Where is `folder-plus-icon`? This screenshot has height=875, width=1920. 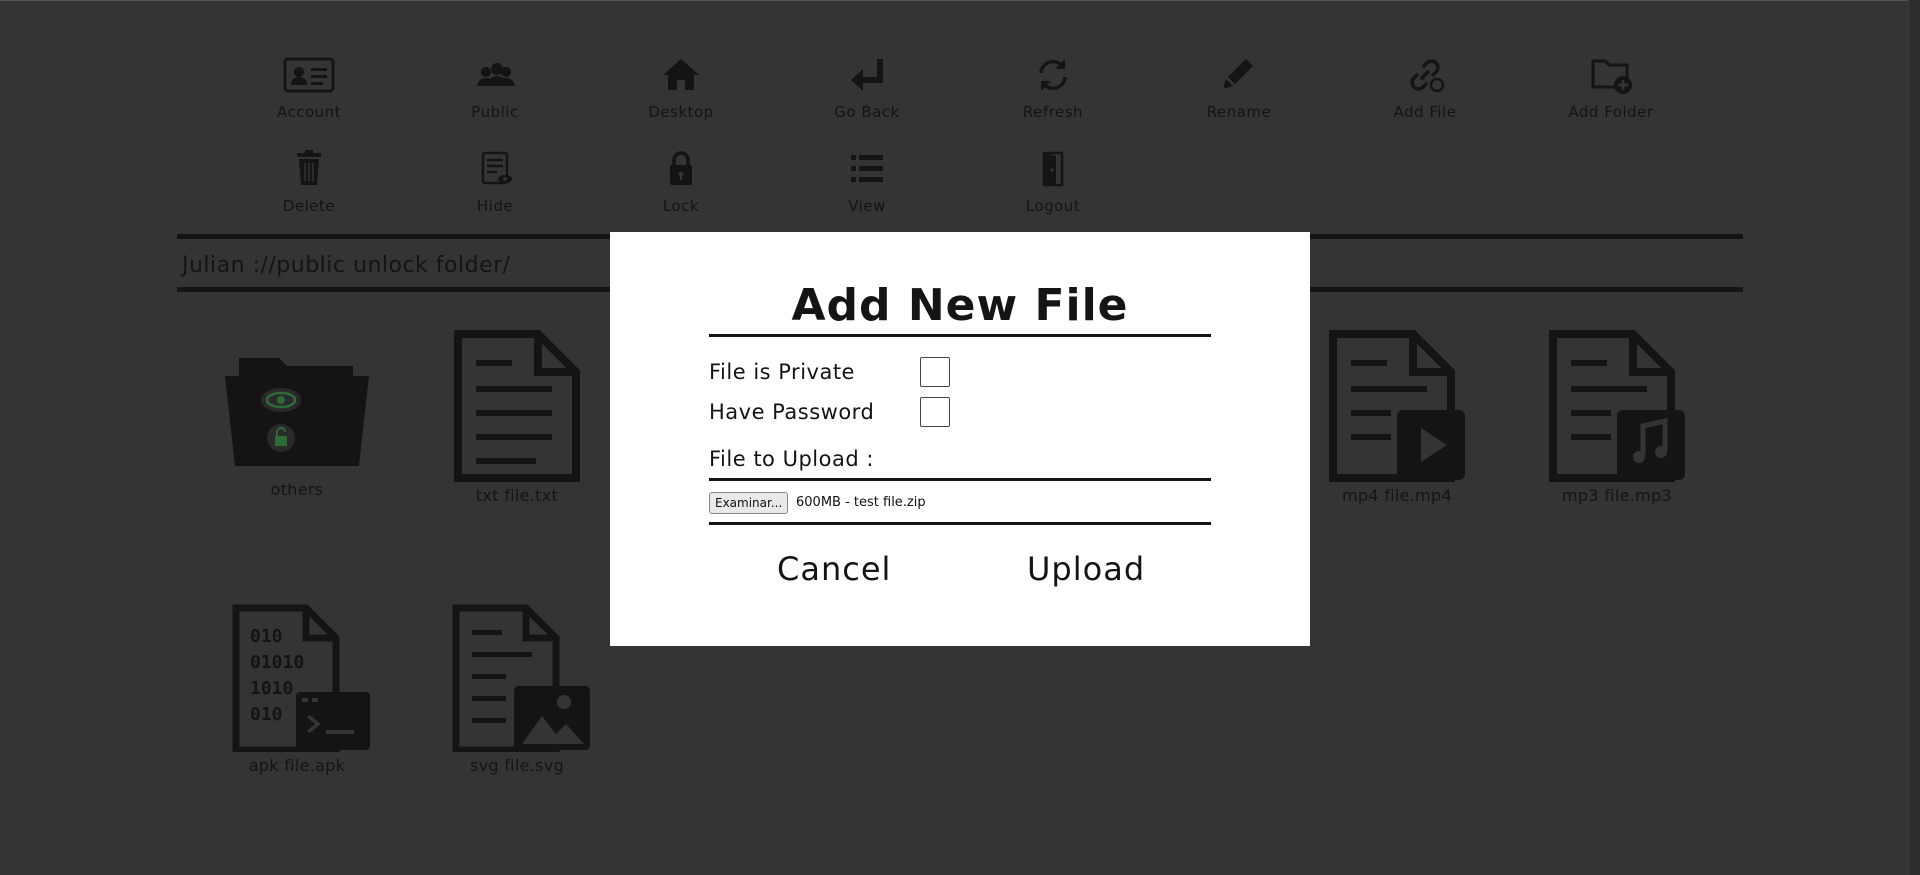 folder-plus-icon is located at coordinates (1611, 77).